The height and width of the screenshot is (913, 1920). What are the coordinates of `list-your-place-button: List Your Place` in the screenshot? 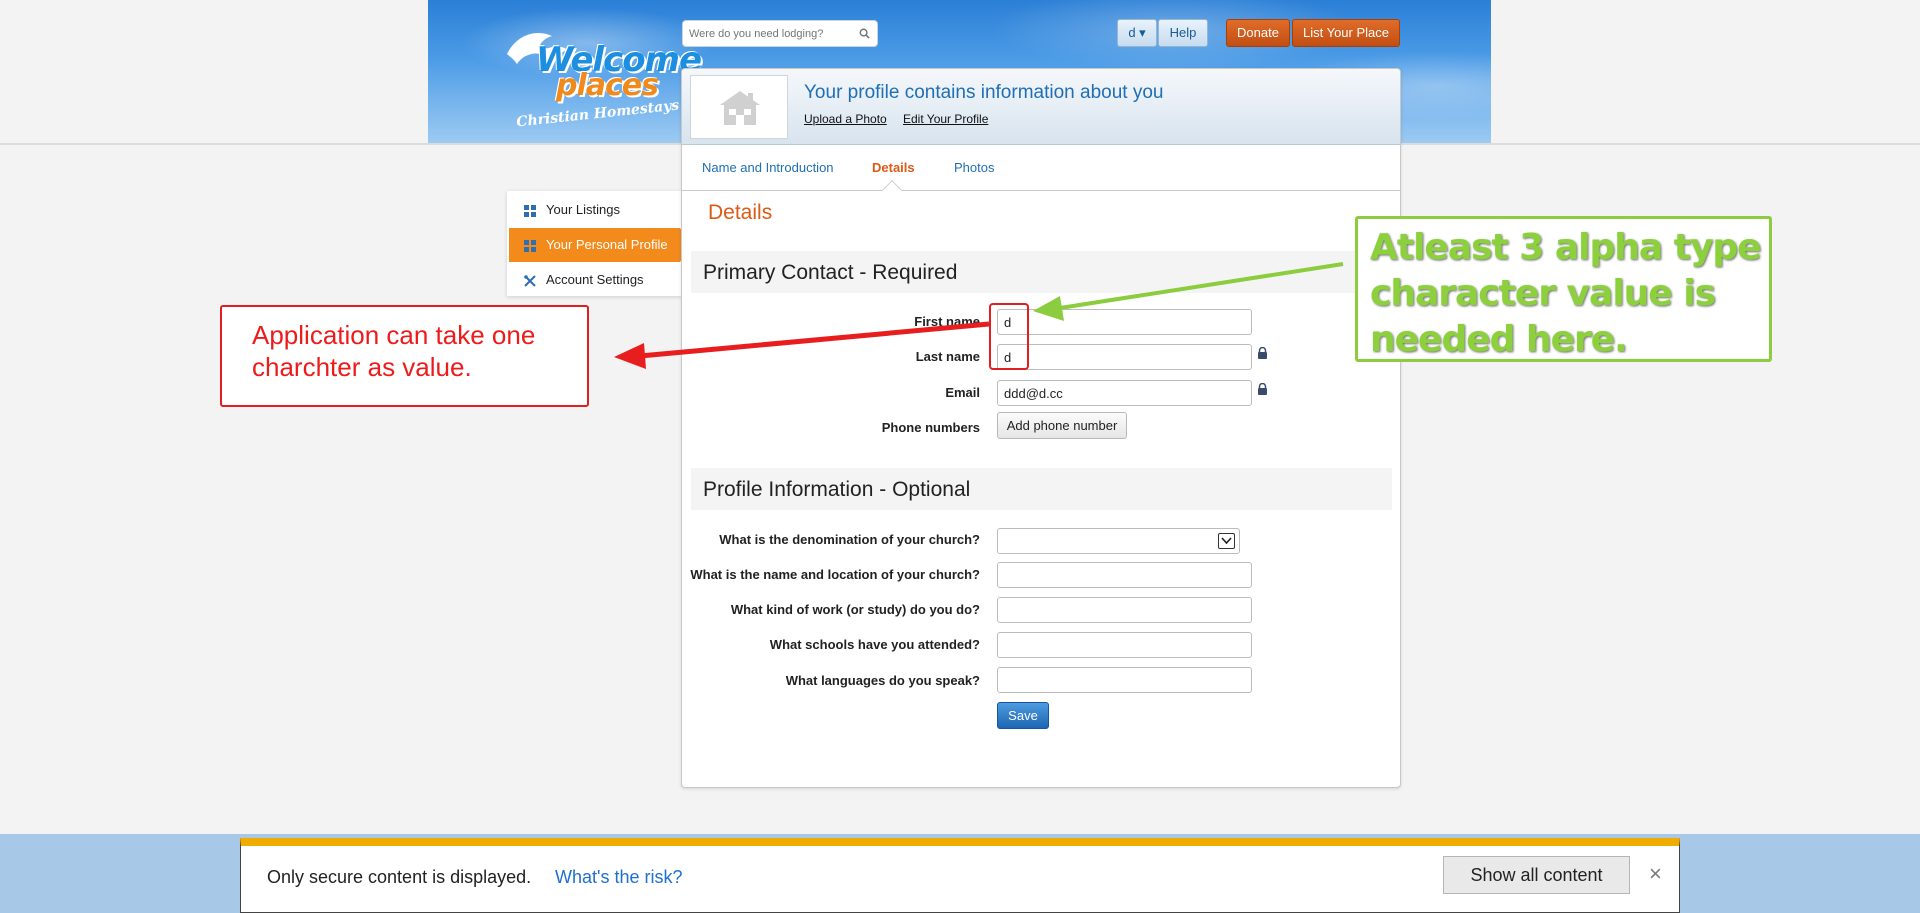 It's located at (1346, 33).